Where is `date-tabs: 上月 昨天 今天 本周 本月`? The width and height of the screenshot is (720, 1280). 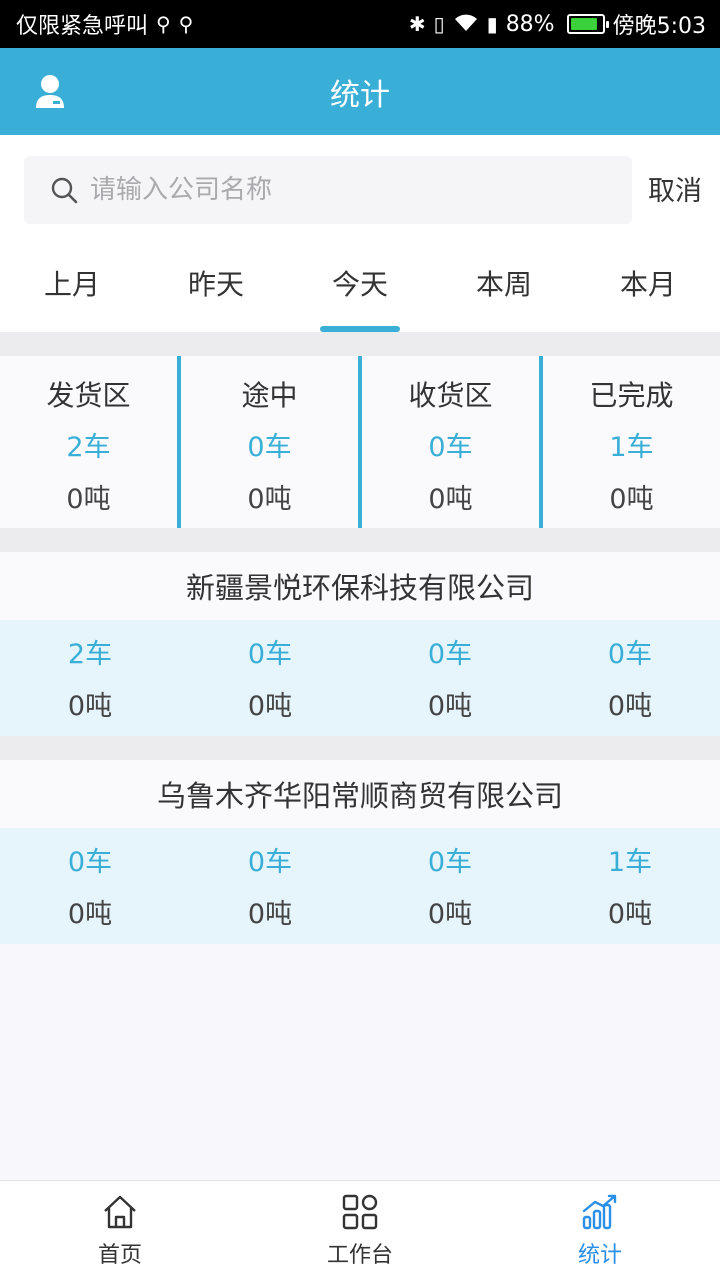
date-tabs: 上月 昨天 今天 本周 本月 is located at coordinates (360, 286).